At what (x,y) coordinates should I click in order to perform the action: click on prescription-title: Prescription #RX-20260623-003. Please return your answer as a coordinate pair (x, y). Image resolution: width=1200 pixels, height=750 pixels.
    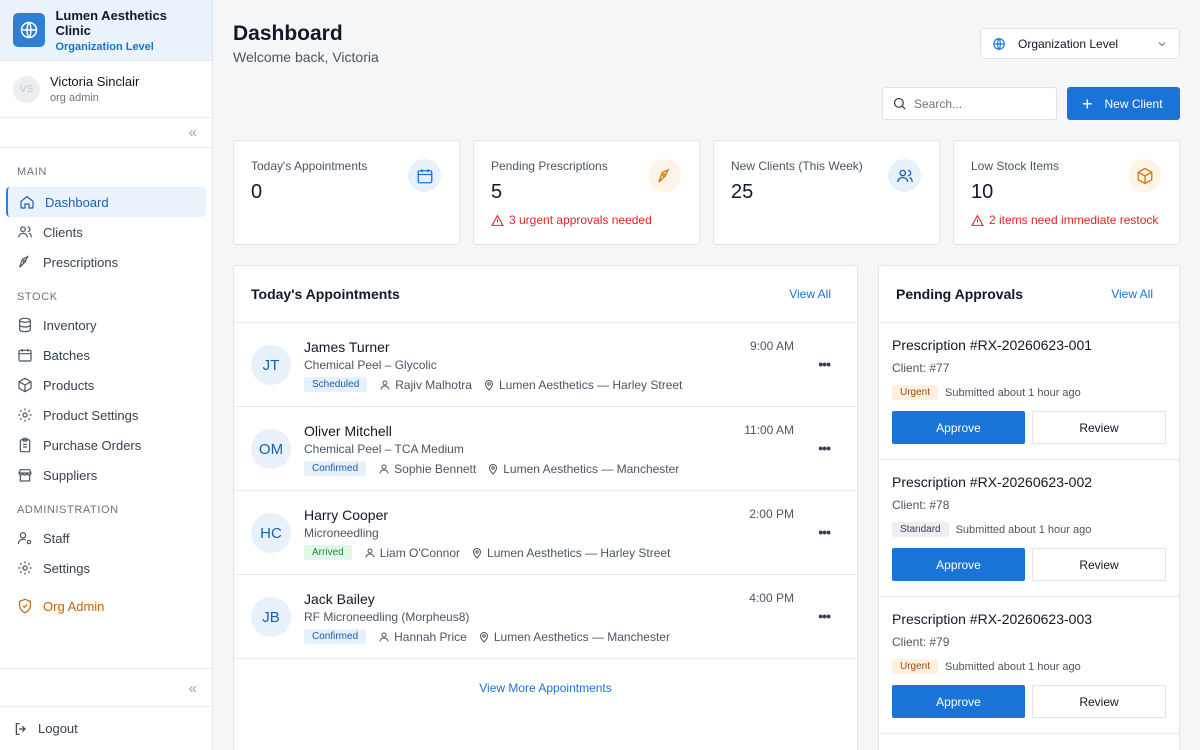
    Looking at the image, I should click on (992, 619).